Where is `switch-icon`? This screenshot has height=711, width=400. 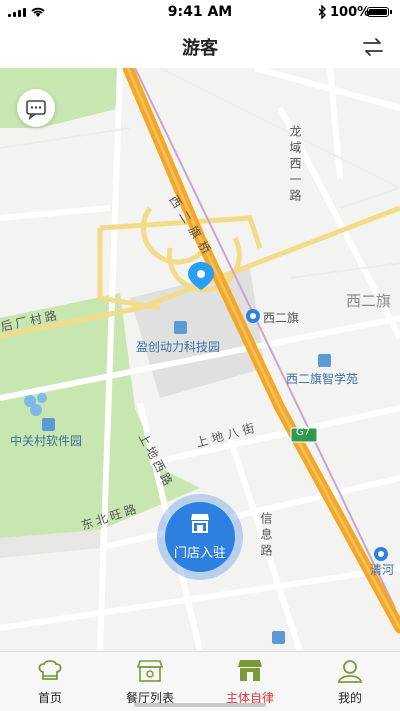
switch-icon is located at coordinates (373, 47).